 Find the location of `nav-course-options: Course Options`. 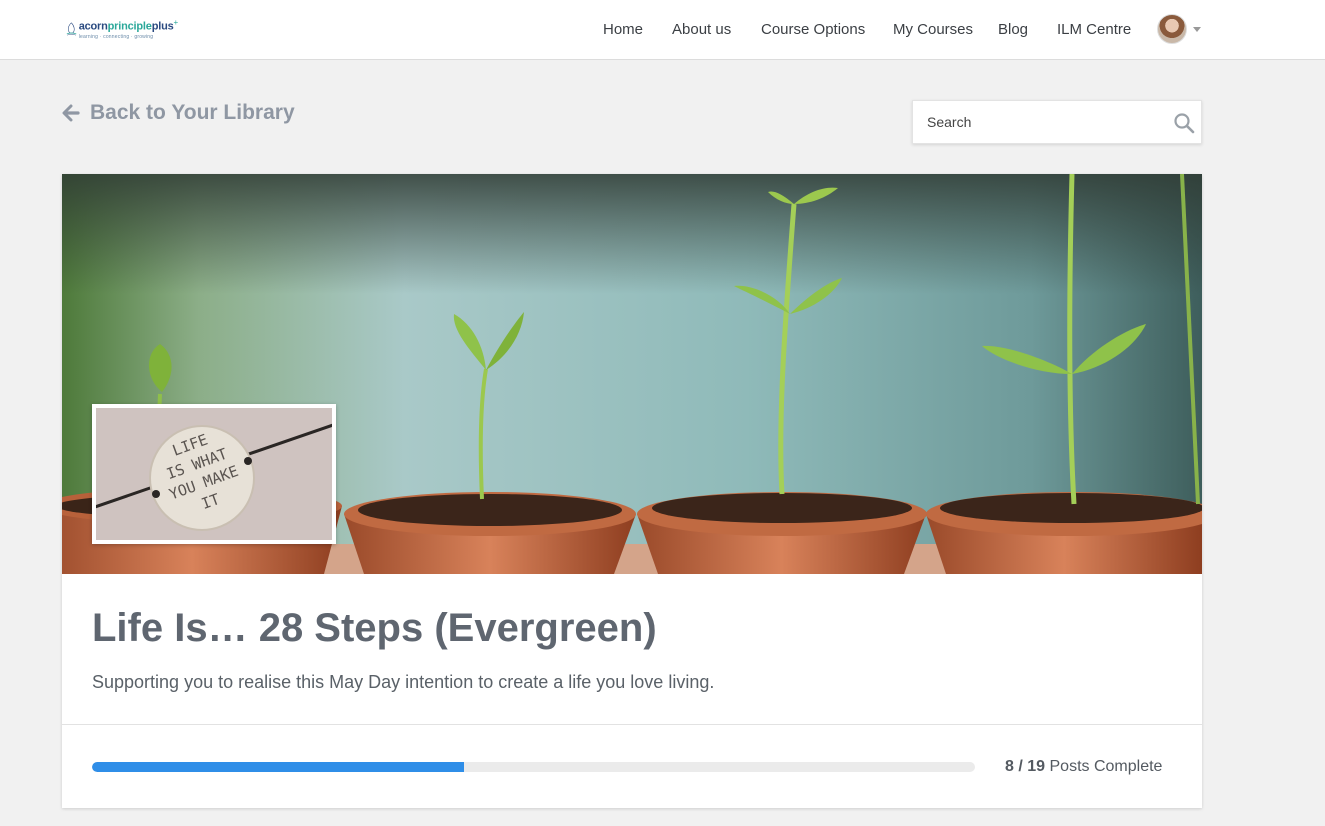

nav-course-options: Course Options is located at coordinates (813, 29).